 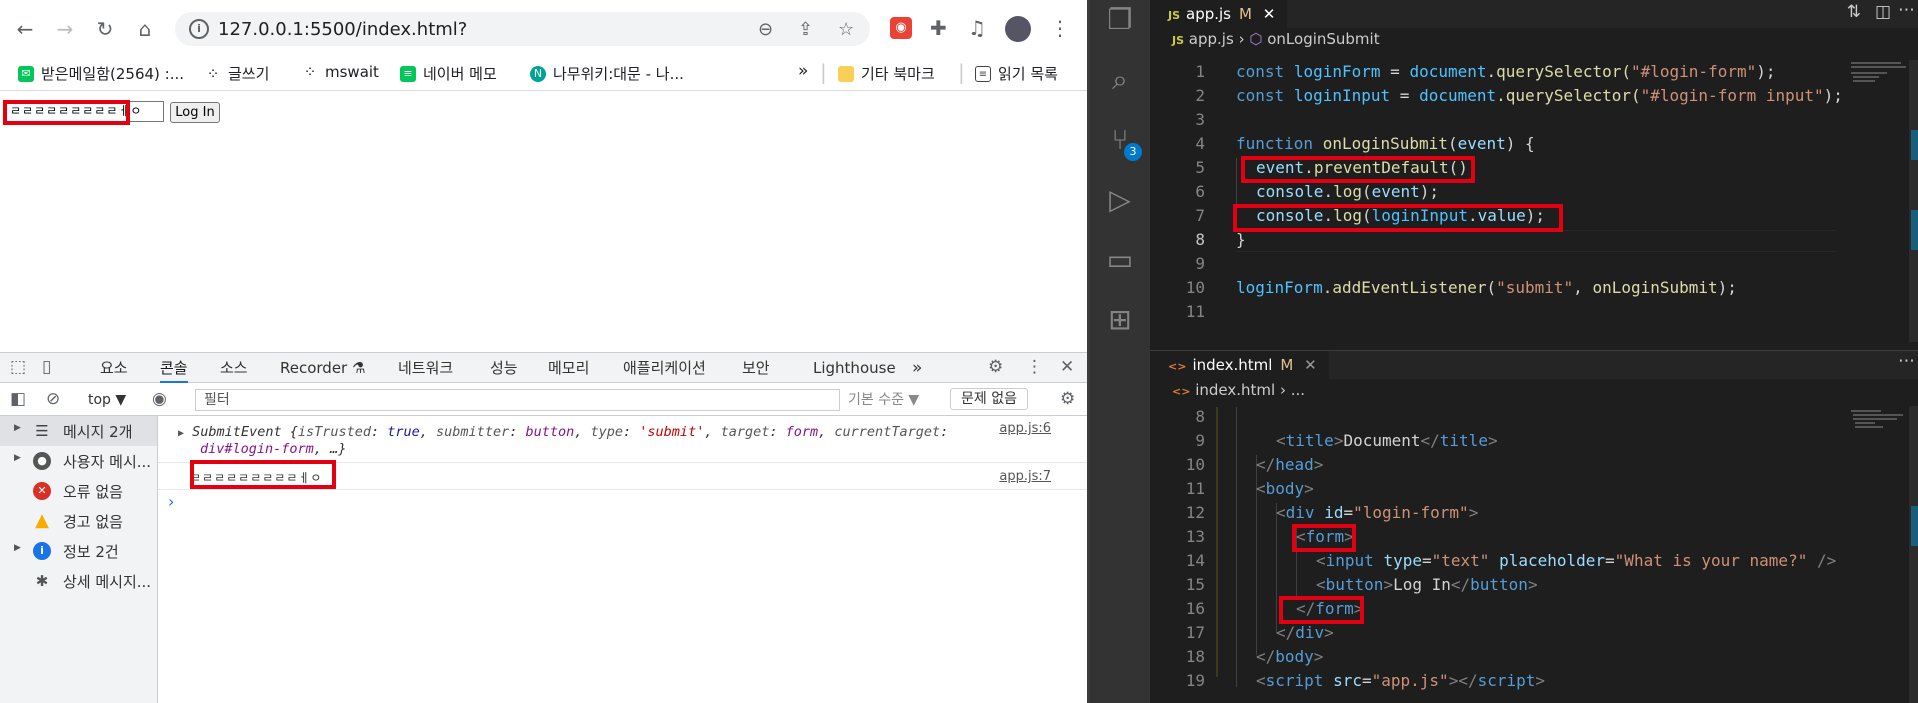 I want to click on log-level-selector: 기본 수준 ▼, so click(x=883, y=400).